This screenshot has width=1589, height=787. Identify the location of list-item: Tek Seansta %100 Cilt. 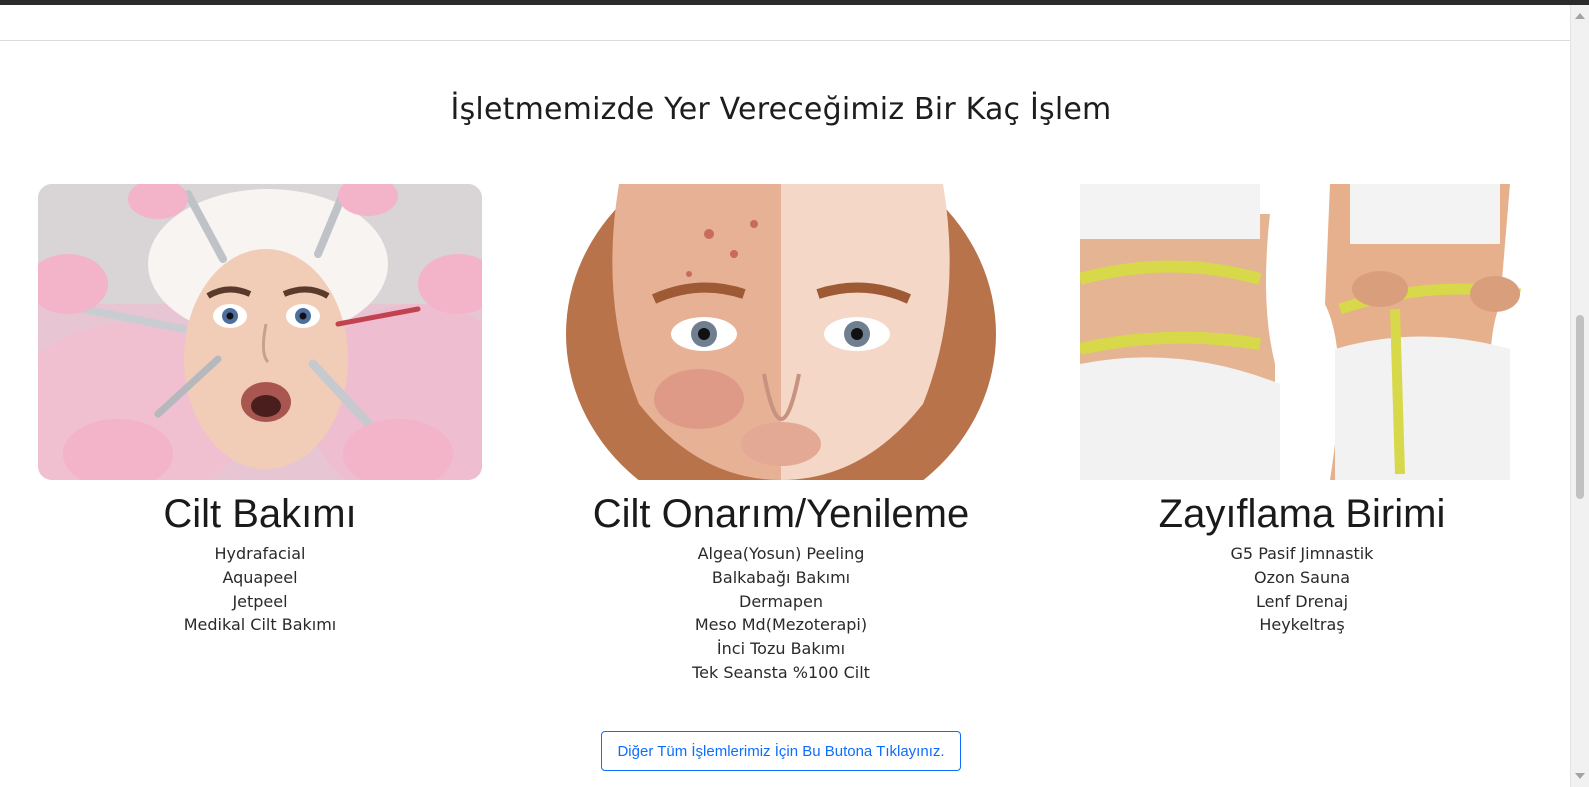
(781, 672).